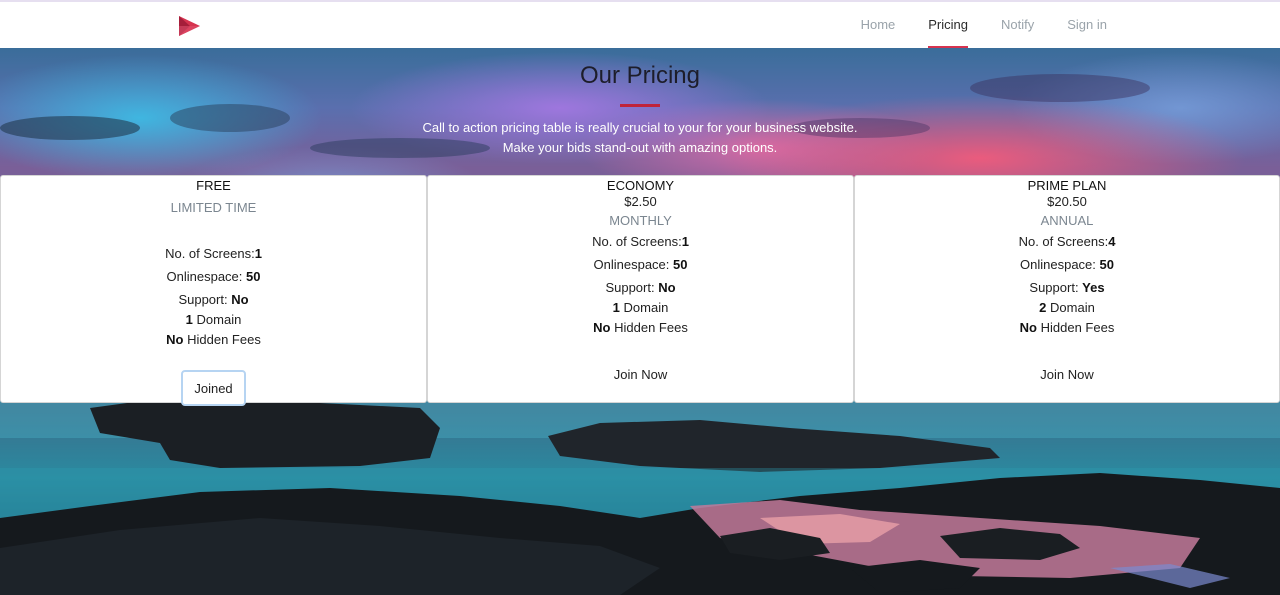  Describe the element at coordinates (640, 75) in the screenshot. I see `page-title: Our Pricing` at that location.